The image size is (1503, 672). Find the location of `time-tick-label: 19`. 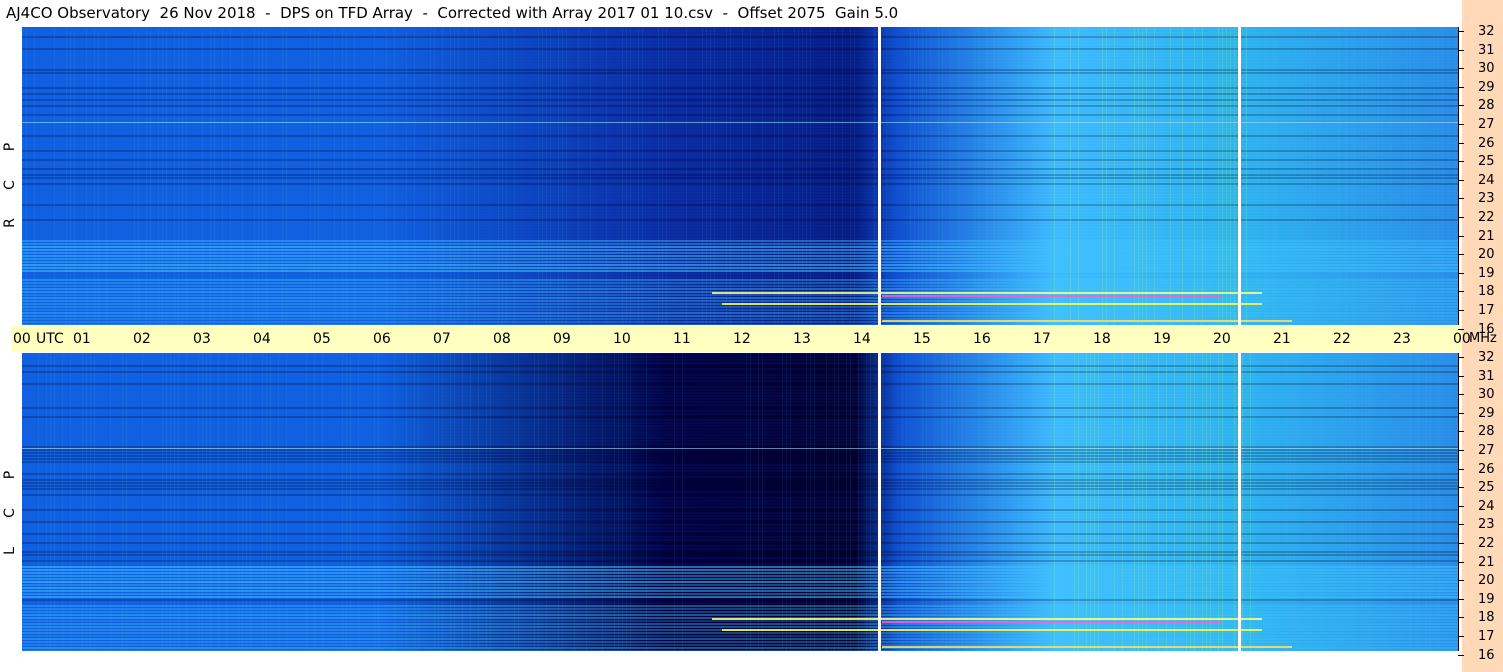

time-tick-label: 19 is located at coordinates (1162, 339).